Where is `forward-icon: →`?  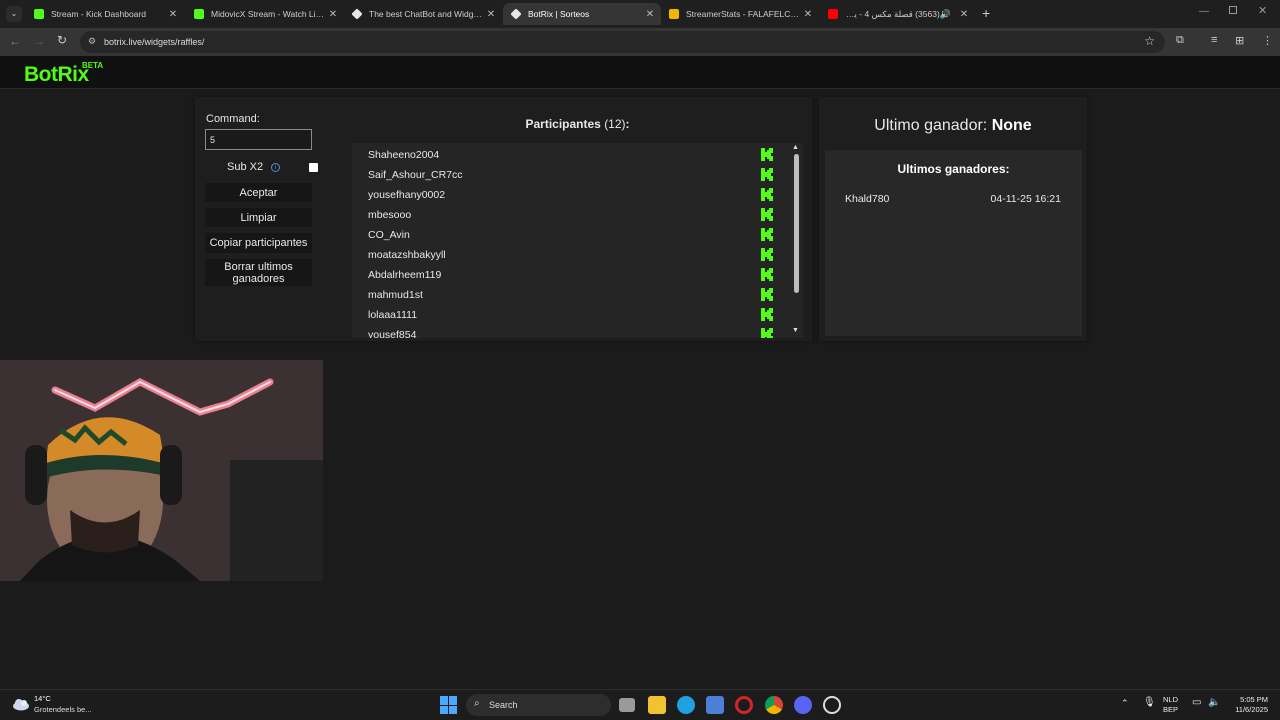
forward-icon: → is located at coordinates (39, 41).